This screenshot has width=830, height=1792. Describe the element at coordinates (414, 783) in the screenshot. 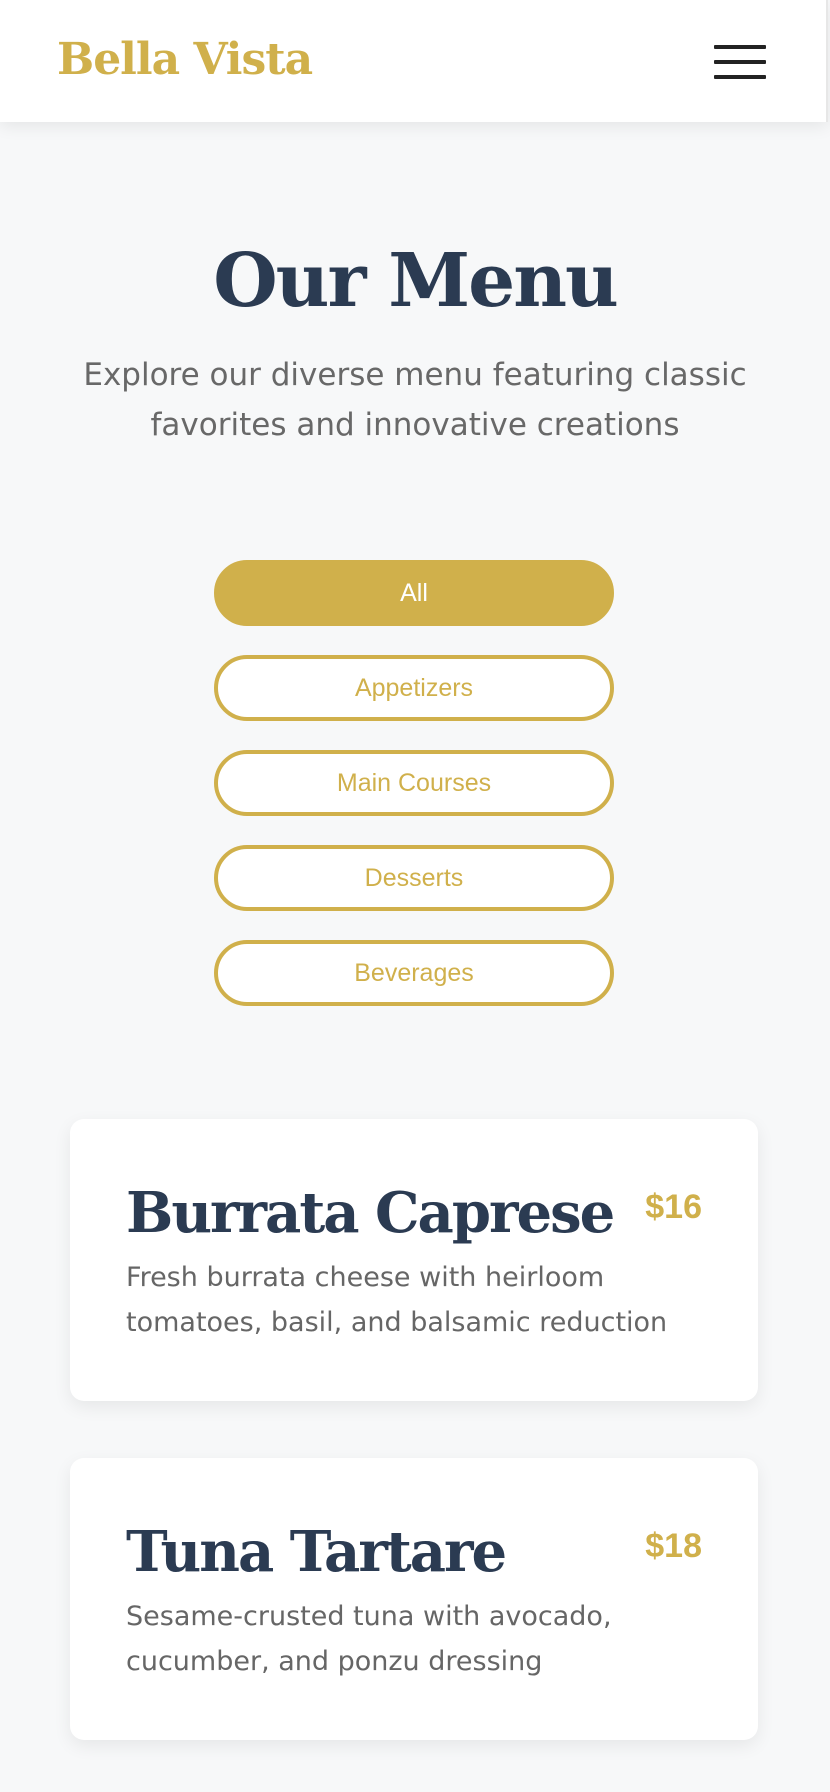

I see `filter-main-courses-button: Main Courses` at that location.